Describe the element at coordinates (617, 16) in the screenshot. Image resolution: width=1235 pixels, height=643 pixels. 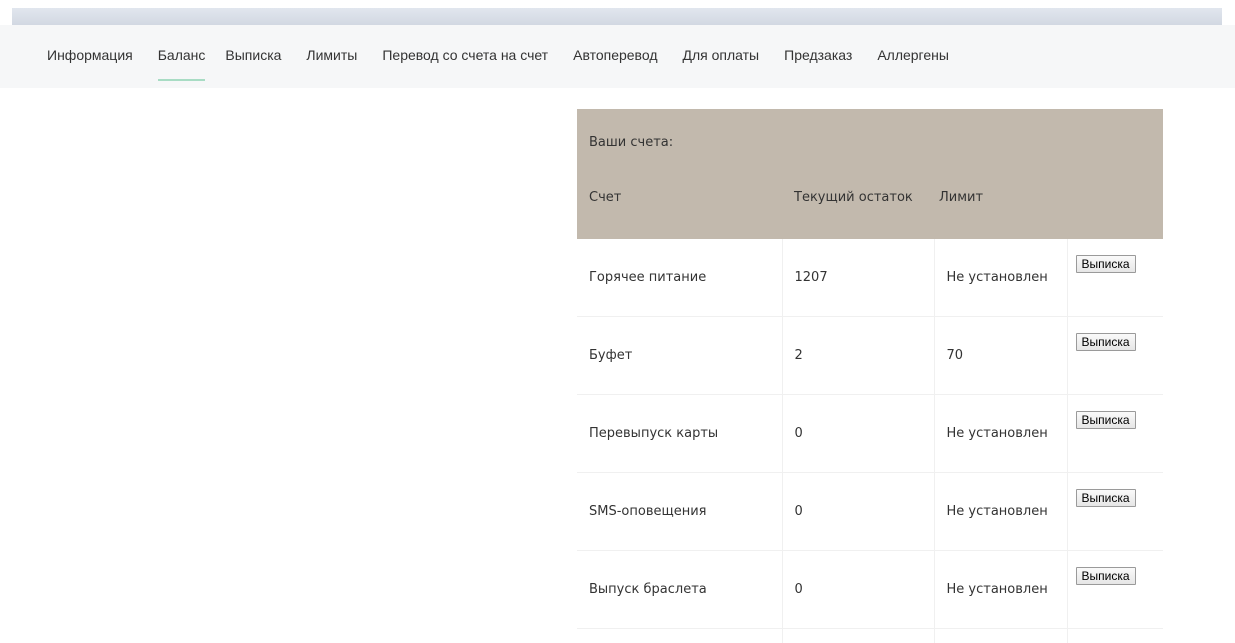
I see `top-decorative-band` at that location.